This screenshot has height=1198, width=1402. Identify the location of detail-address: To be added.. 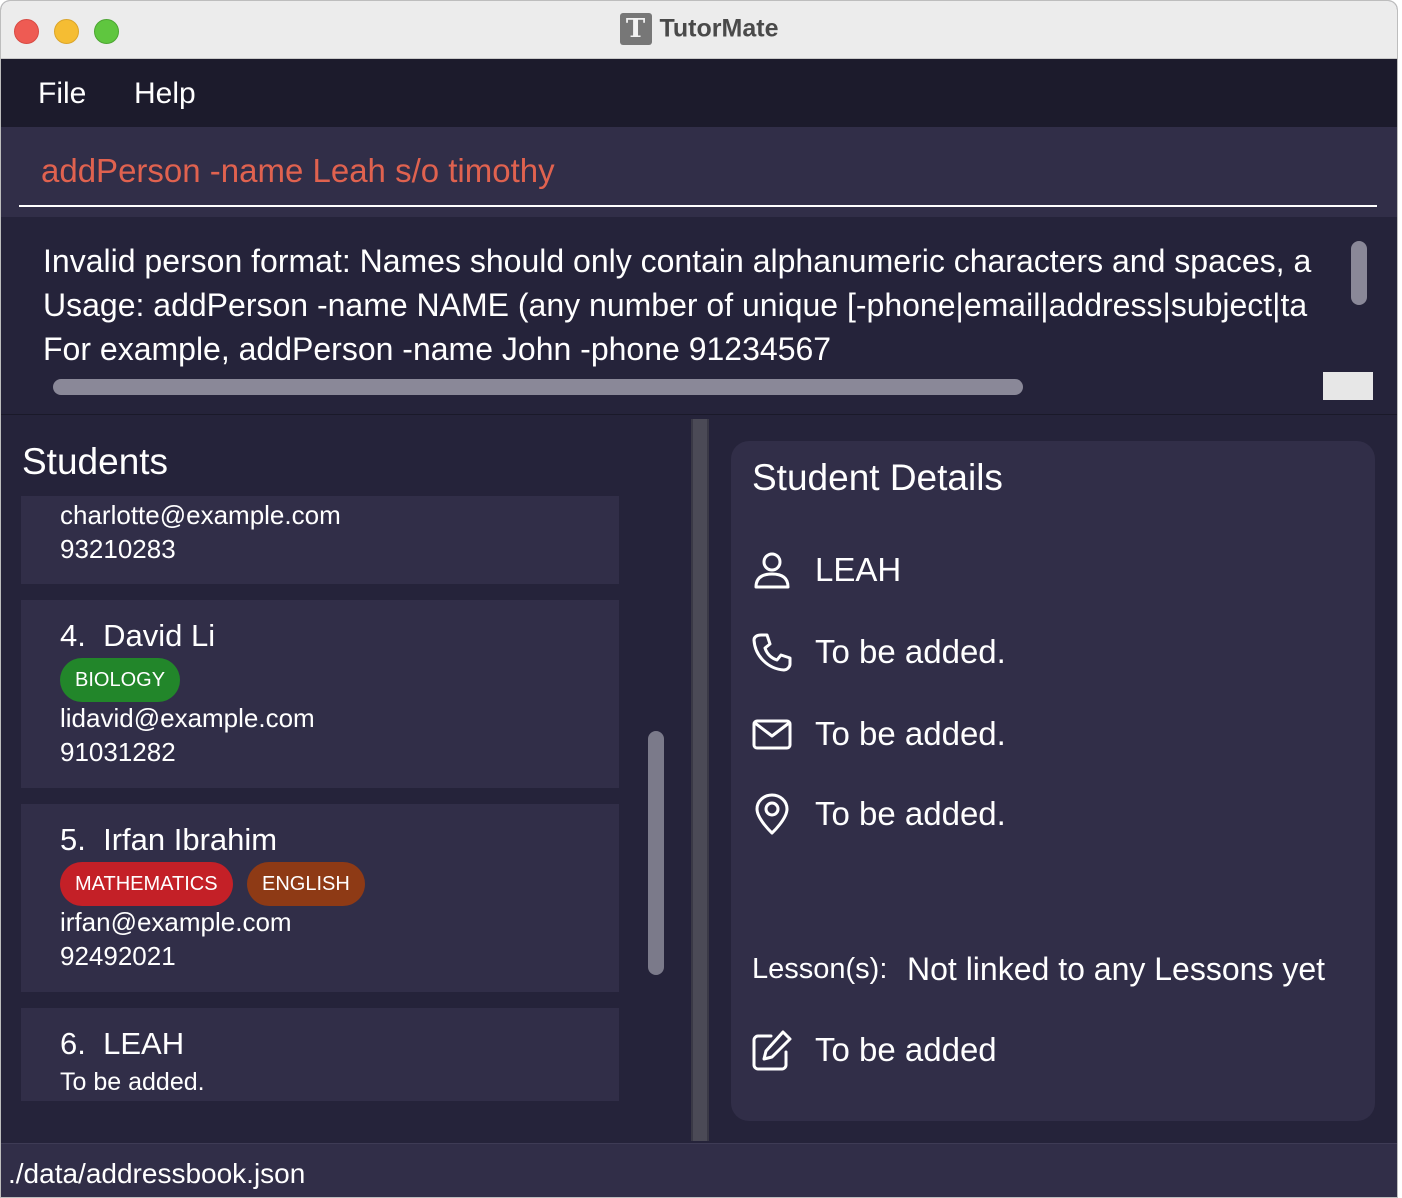
(910, 813).